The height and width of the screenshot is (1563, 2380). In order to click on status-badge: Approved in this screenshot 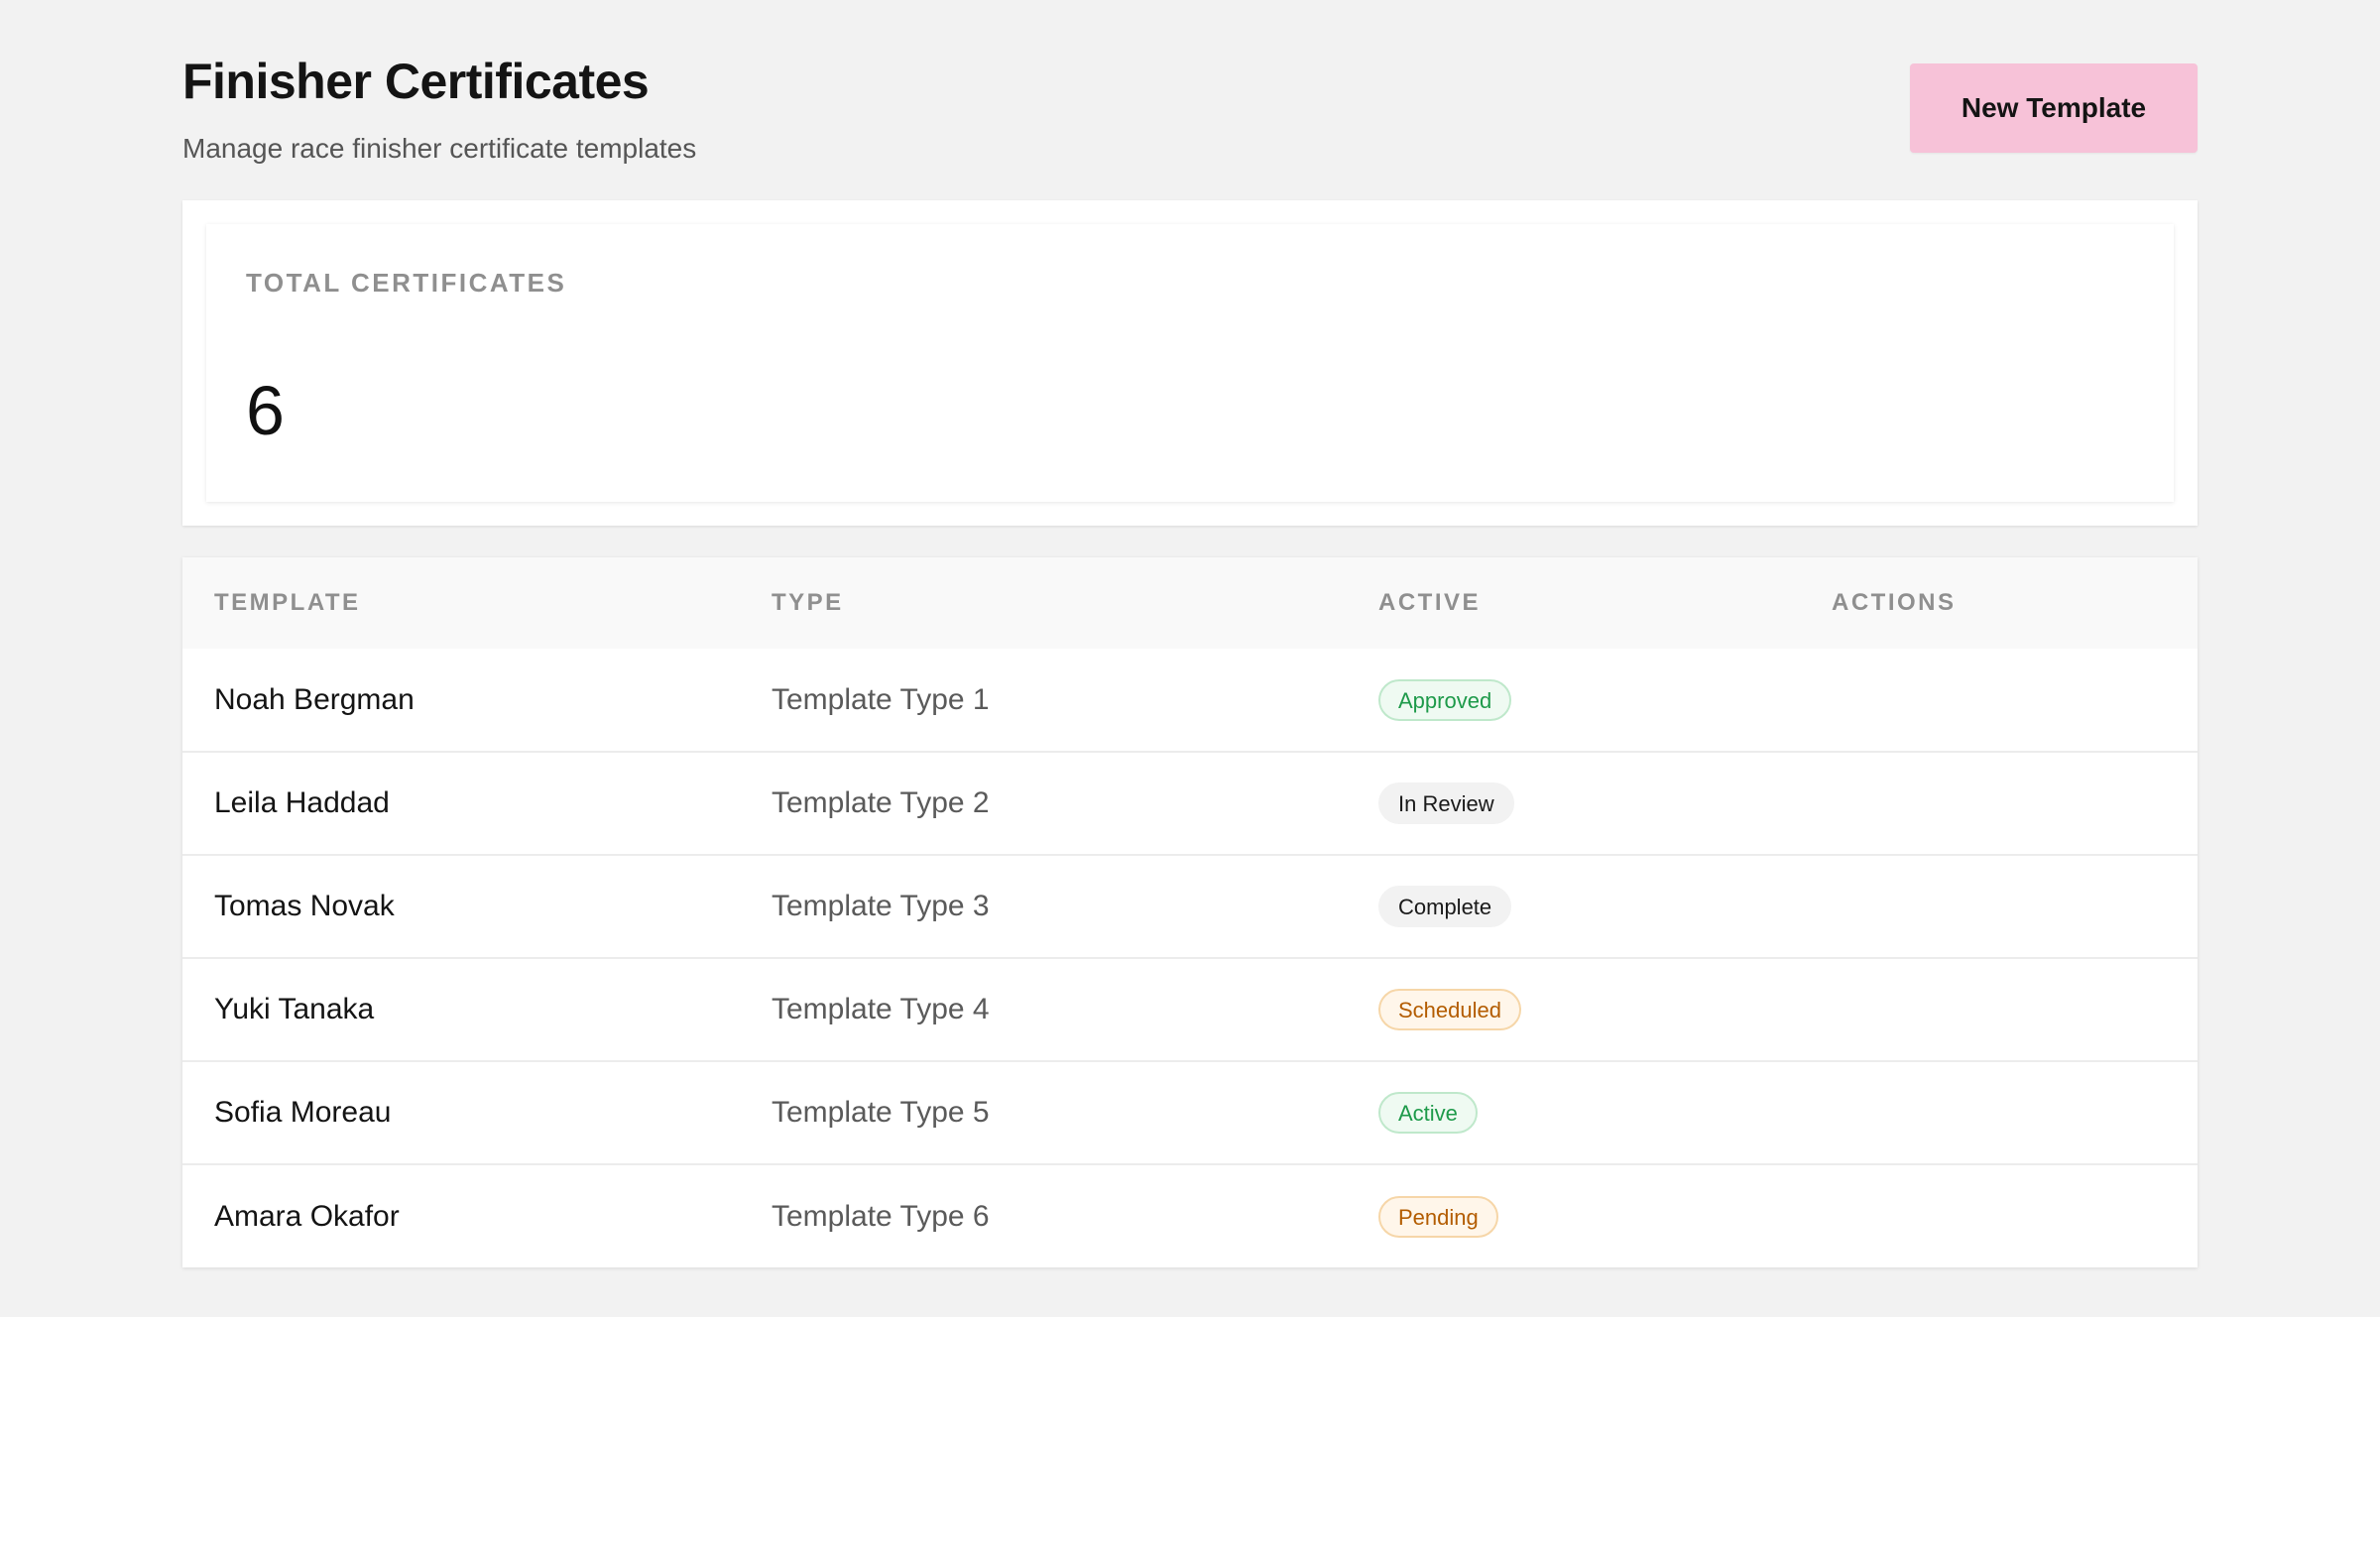, I will do `click(1445, 699)`.